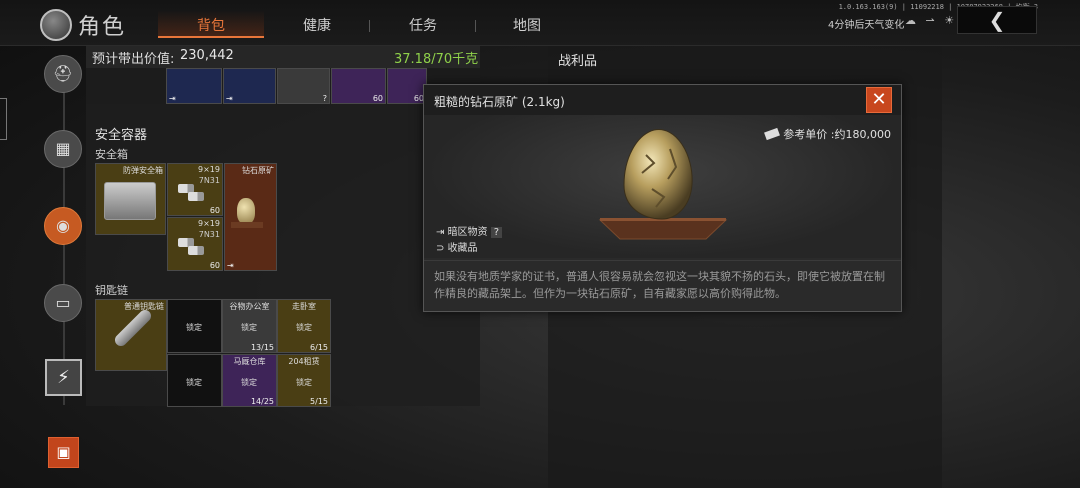 This screenshot has height=488, width=1080. I want to click on chevron-left-icon: ❮, so click(997, 20).